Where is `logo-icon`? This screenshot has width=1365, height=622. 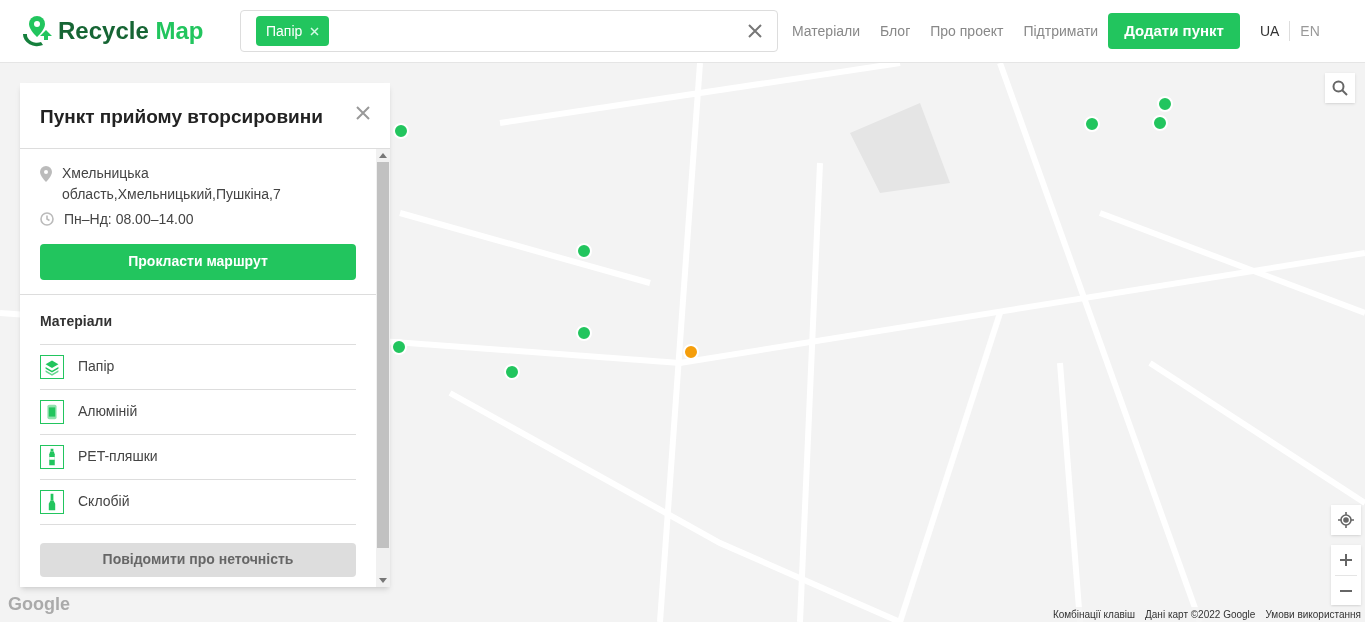 logo-icon is located at coordinates (37, 31).